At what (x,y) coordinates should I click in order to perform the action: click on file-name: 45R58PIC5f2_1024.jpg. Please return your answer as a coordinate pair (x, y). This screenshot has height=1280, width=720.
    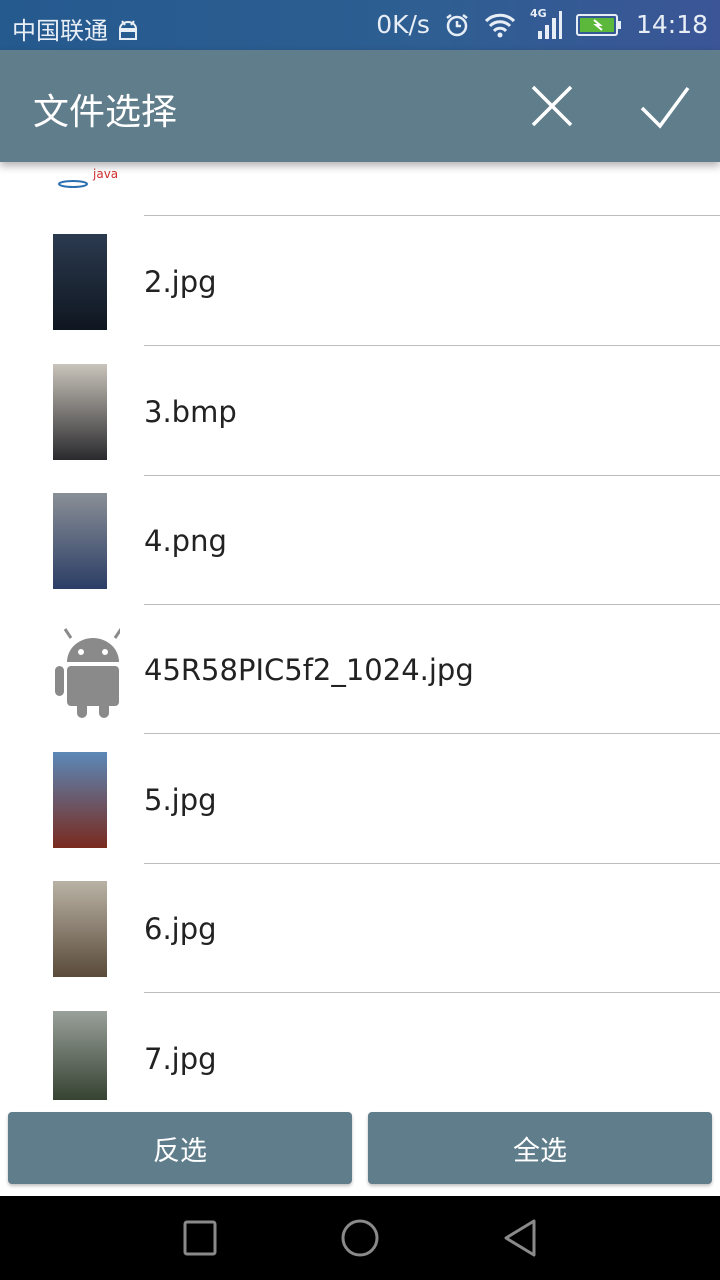
    Looking at the image, I should click on (309, 669).